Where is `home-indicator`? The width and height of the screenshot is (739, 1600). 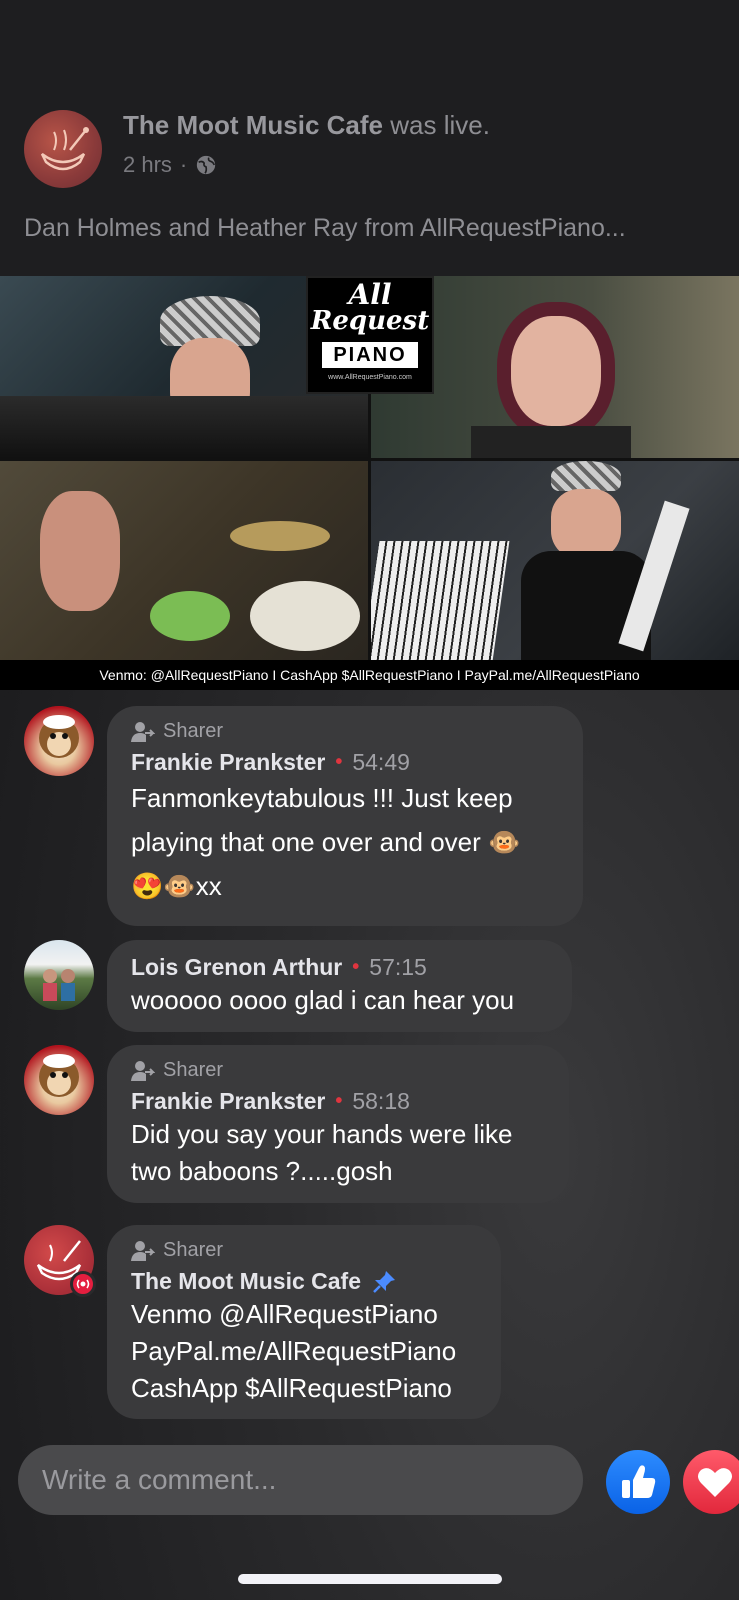
home-indicator is located at coordinates (370, 1579).